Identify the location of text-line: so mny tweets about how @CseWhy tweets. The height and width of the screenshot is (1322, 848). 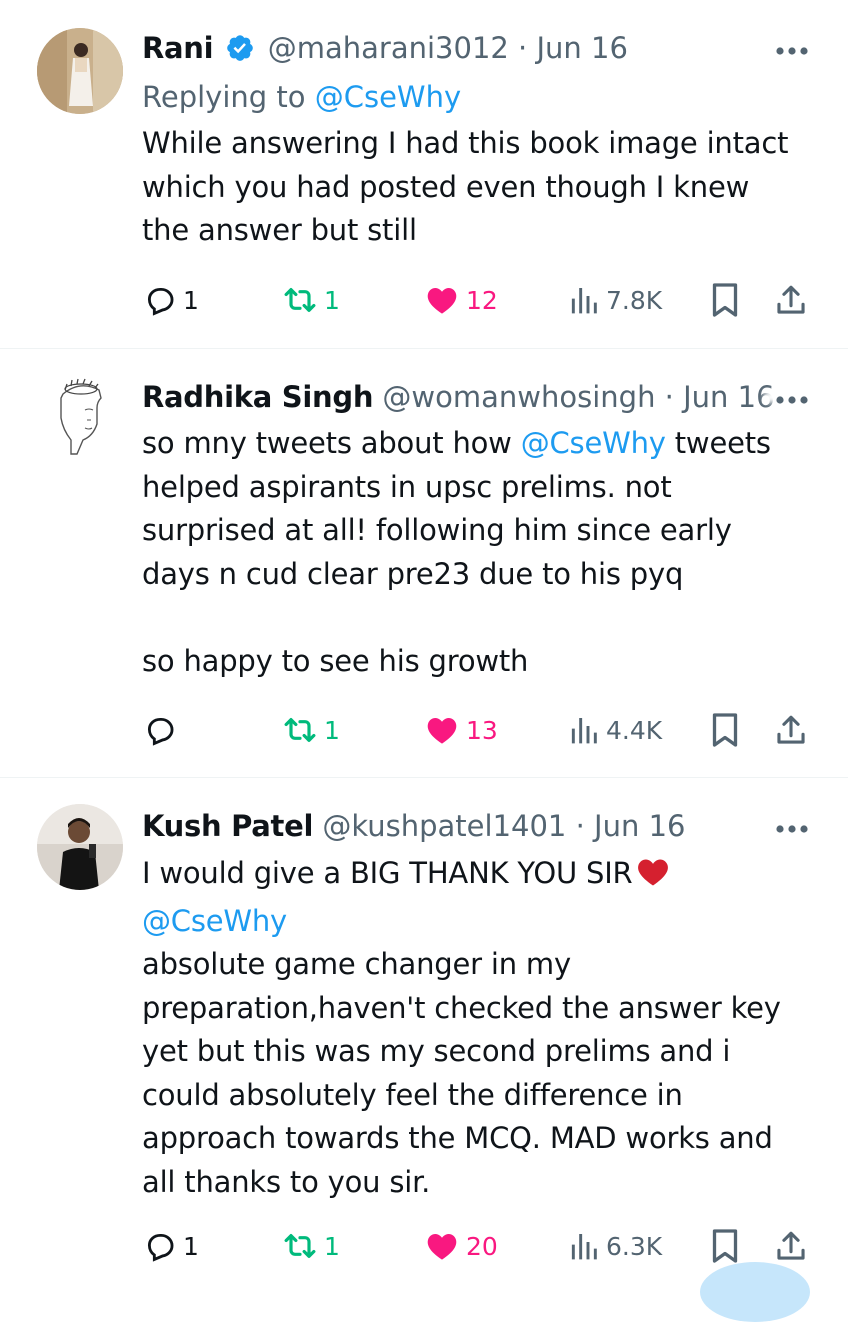
(482, 444).